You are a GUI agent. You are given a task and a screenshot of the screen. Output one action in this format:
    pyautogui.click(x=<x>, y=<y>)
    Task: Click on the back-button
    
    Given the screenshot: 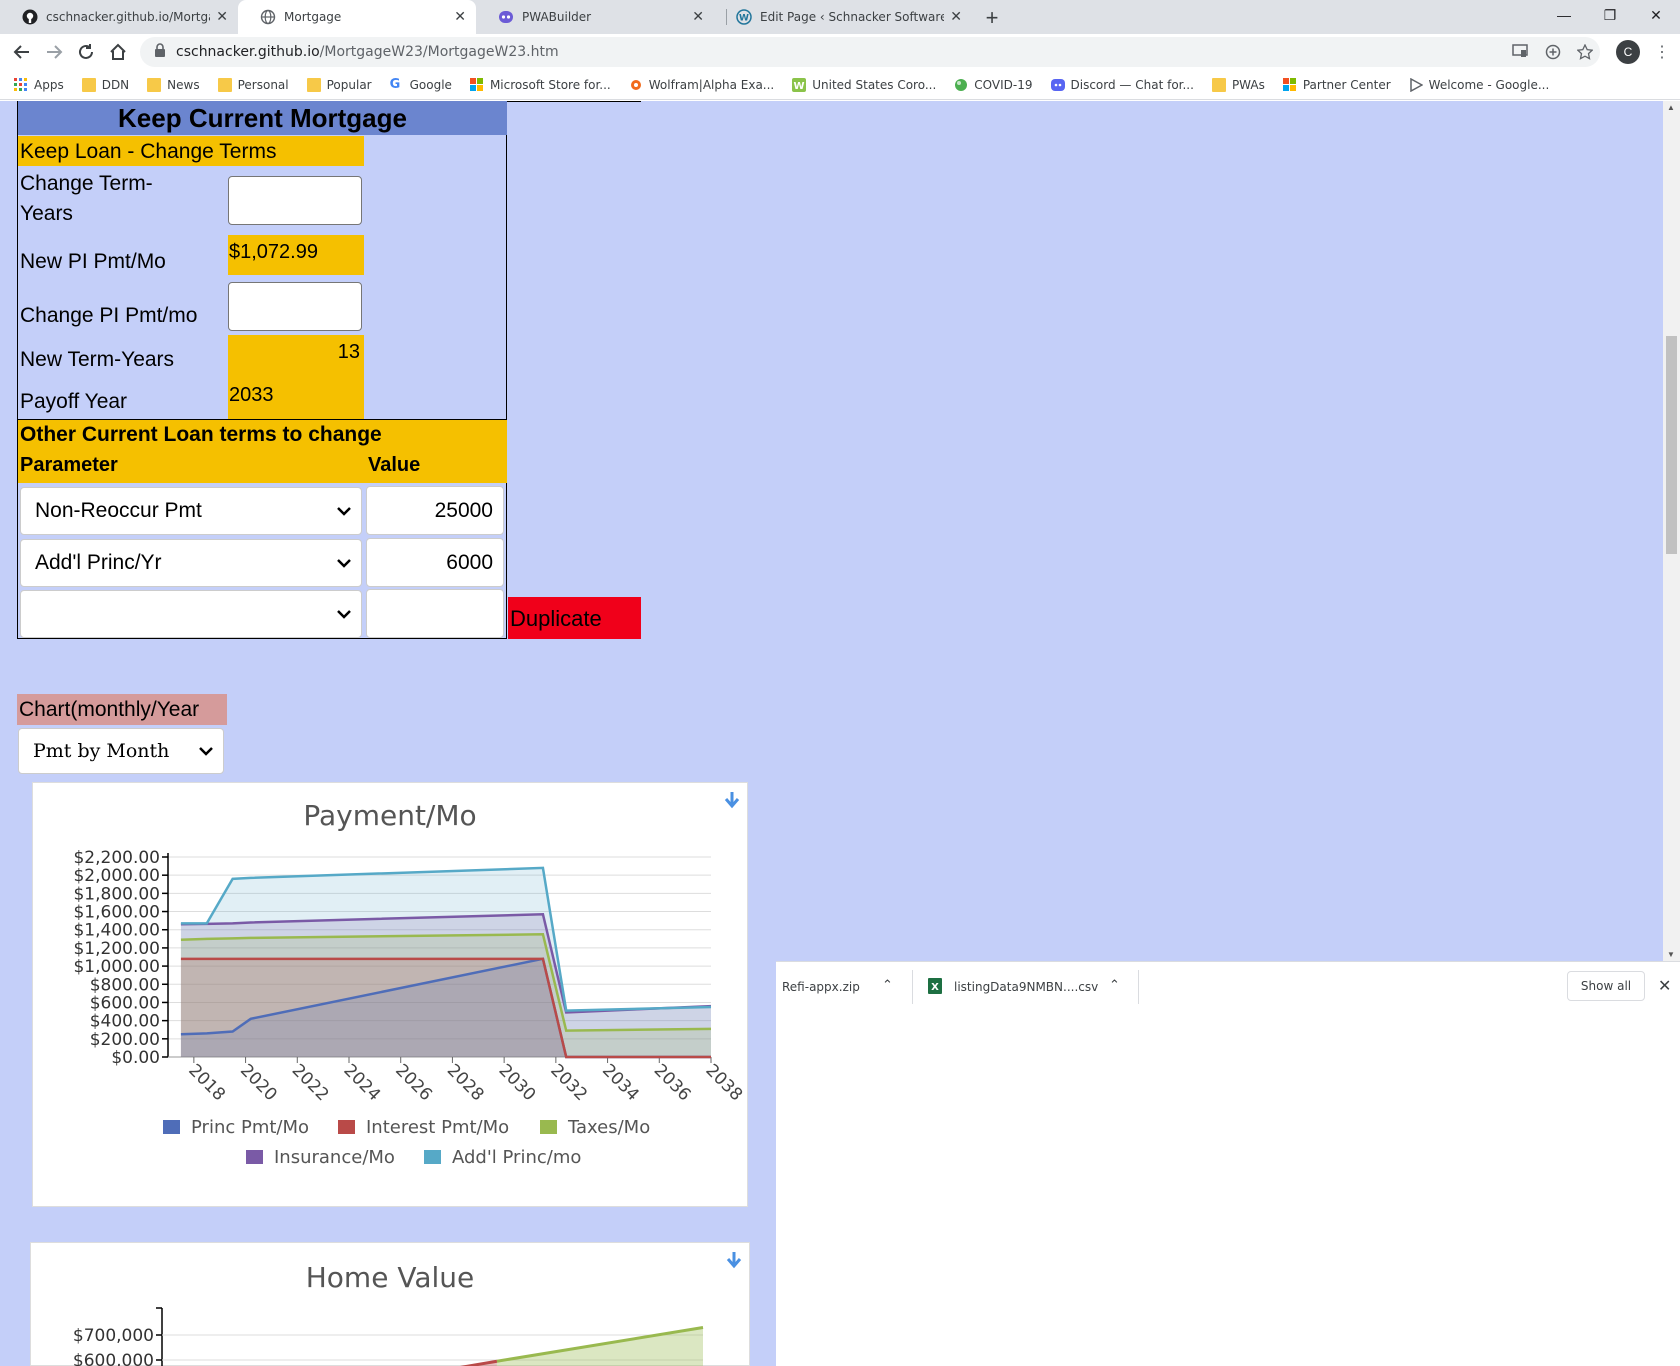 What is the action you would take?
    pyautogui.click(x=22, y=52)
    